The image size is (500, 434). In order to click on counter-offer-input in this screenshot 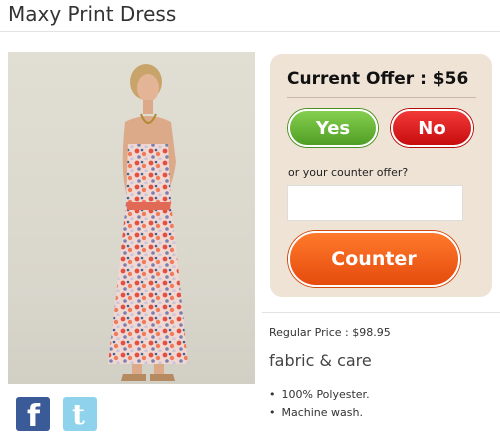, I will do `click(375, 203)`.